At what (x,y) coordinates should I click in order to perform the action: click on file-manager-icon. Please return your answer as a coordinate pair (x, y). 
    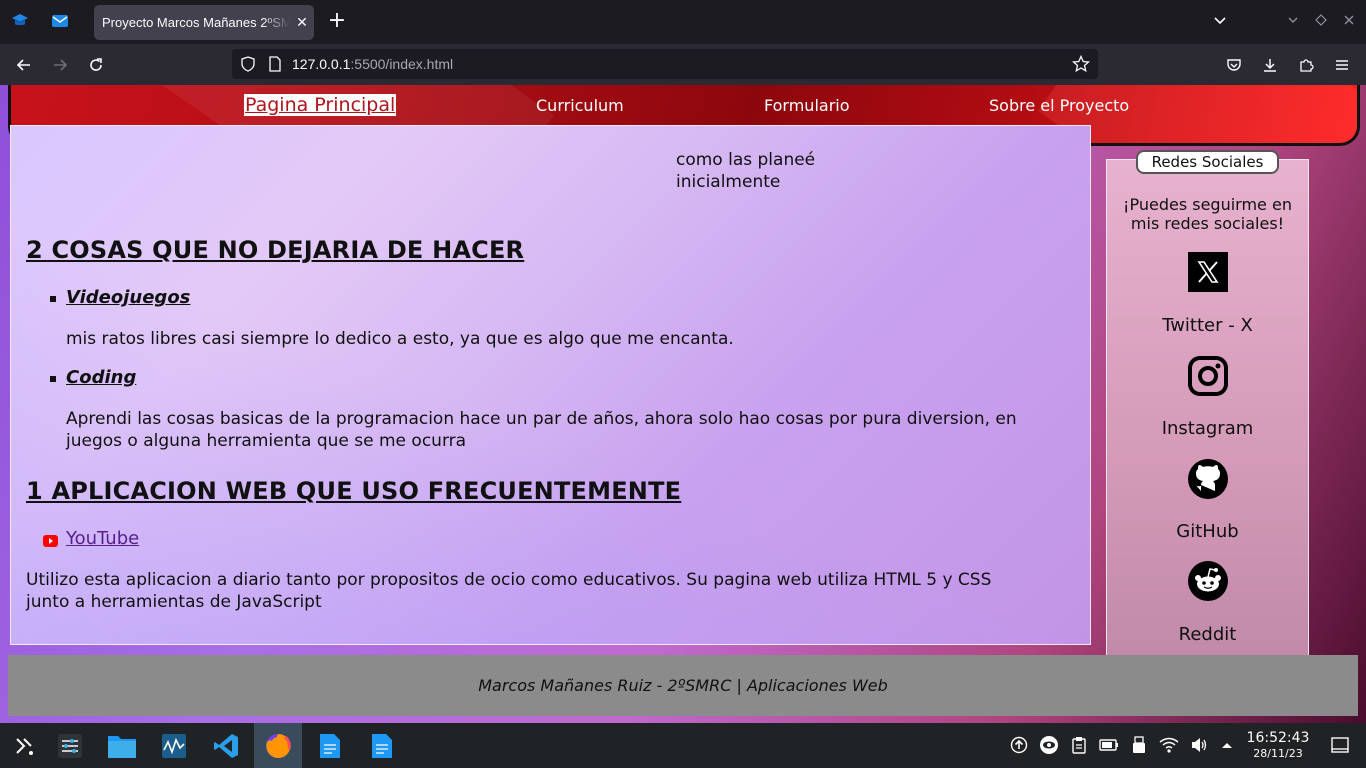
    Looking at the image, I should click on (122, 745).